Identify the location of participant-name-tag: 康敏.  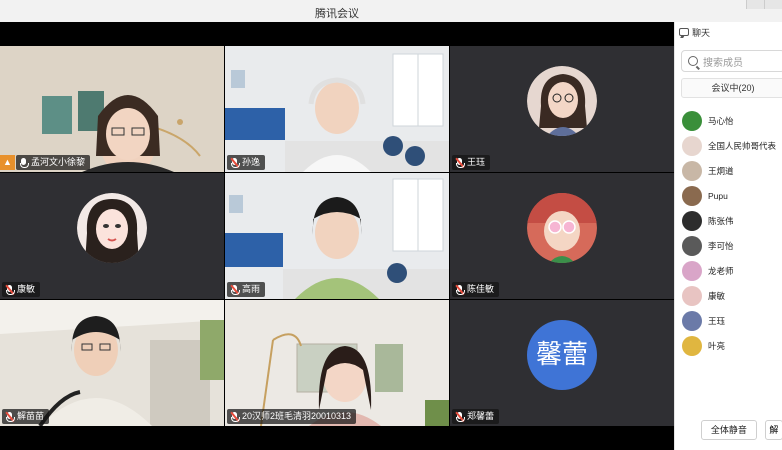
(21, 289).